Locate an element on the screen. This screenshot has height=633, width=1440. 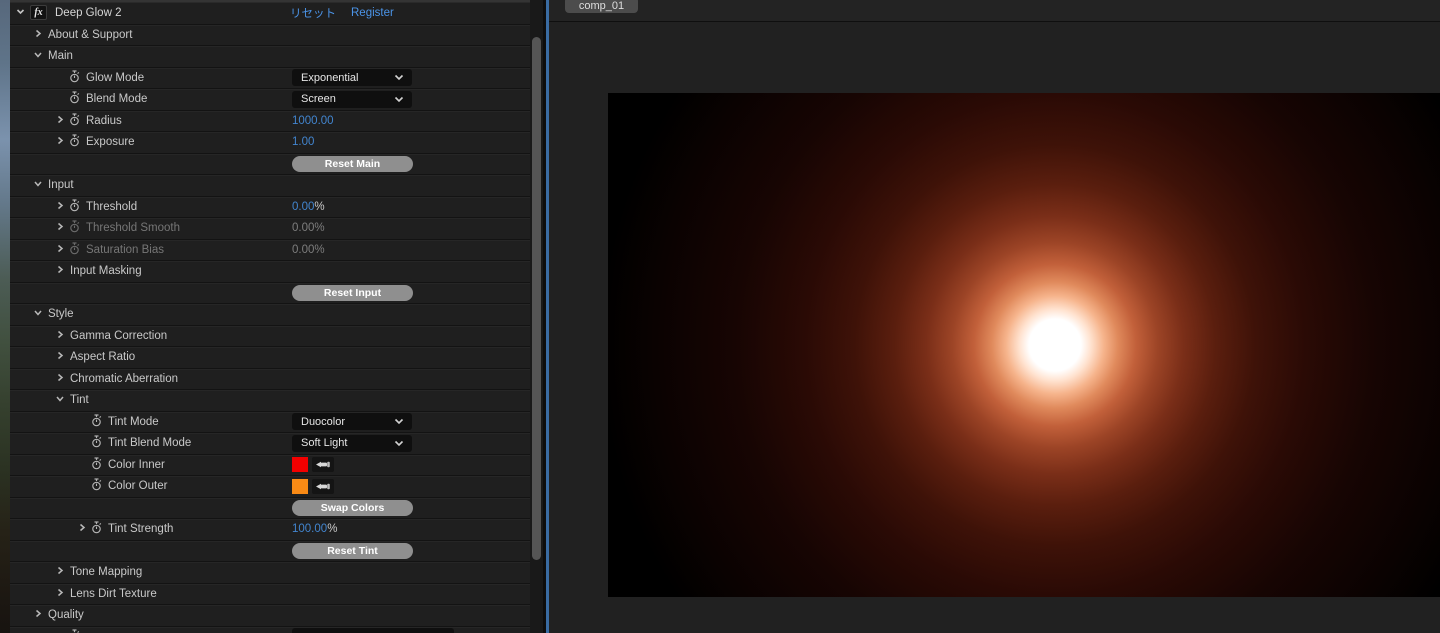
exposure-value: 1.00 is located at coordinates (303, 142).